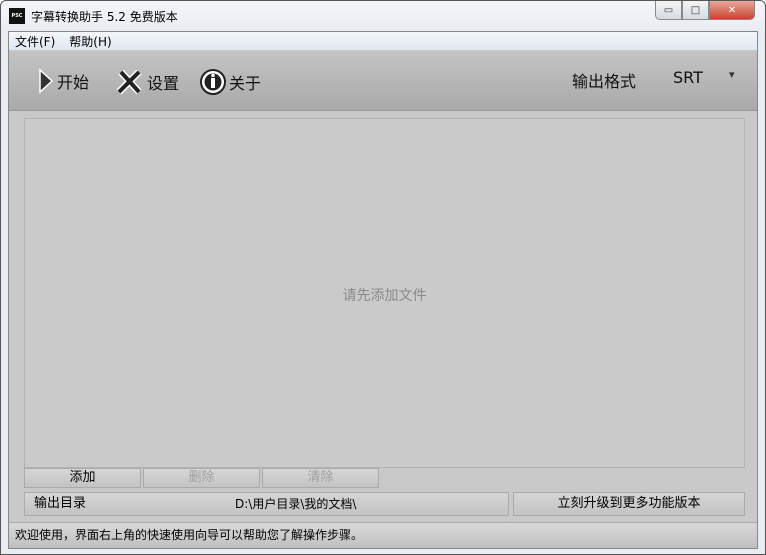 This screenshot has height=555, width=766. I want to click on settings-button: 设置, so click(147, 82).